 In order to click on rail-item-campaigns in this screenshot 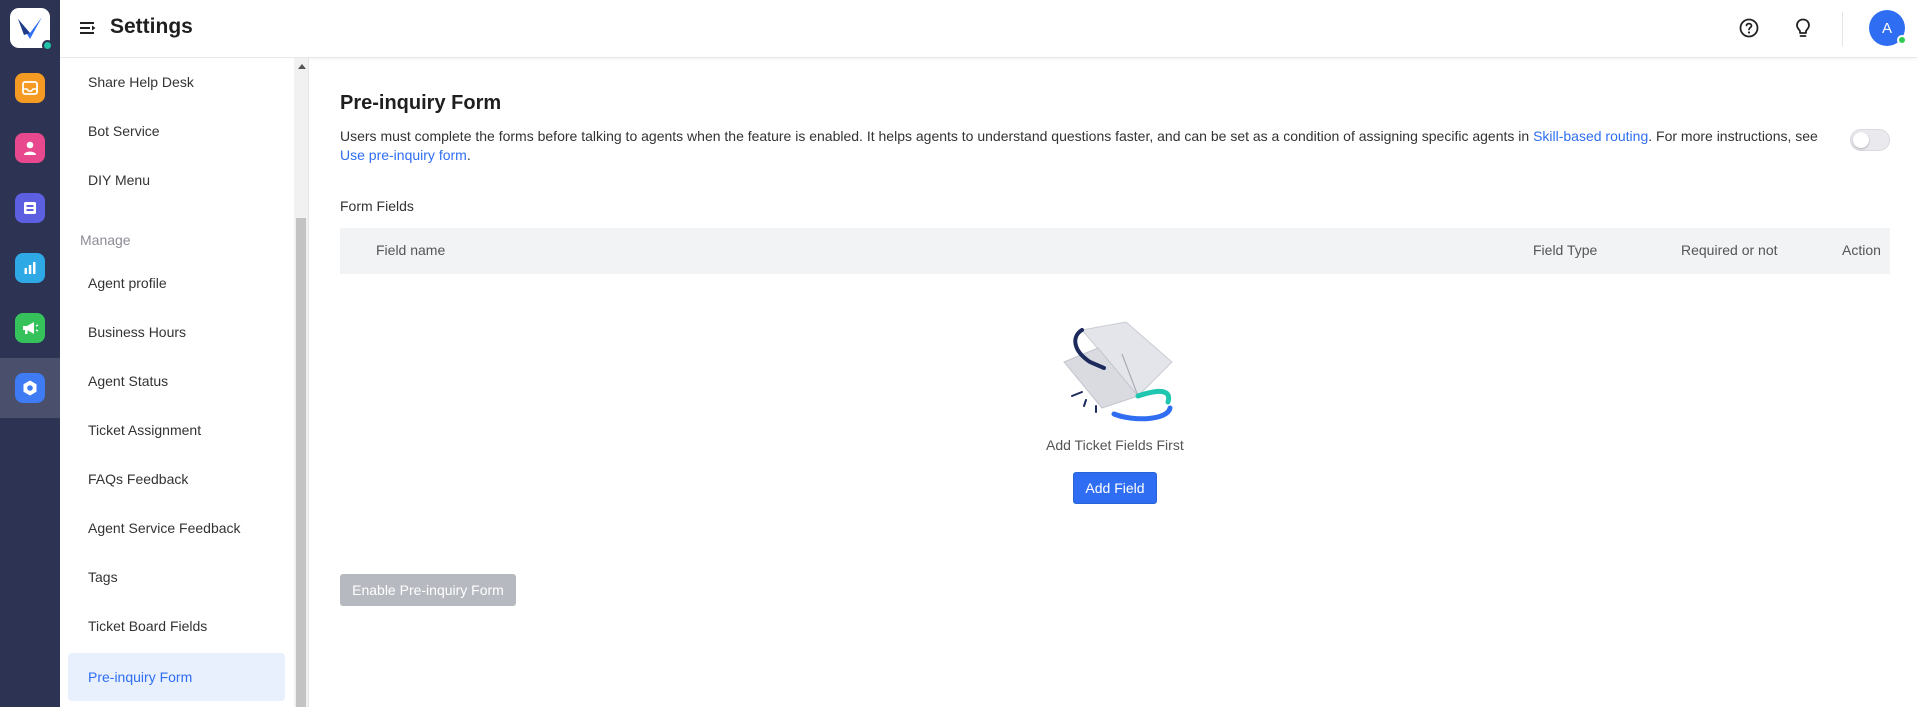, I will do `click(30, 328)`.